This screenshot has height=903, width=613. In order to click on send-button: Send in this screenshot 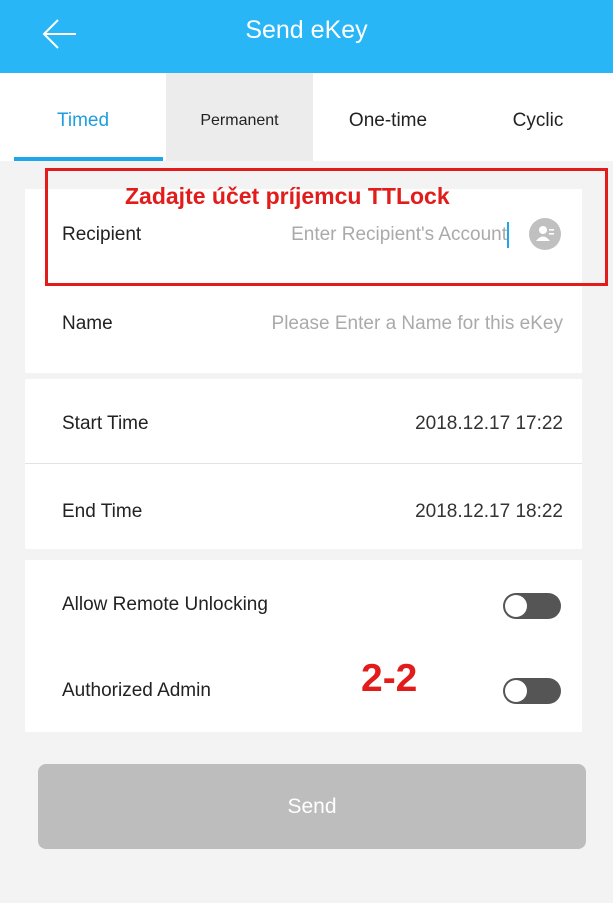, I will do `click(312, 806)`.